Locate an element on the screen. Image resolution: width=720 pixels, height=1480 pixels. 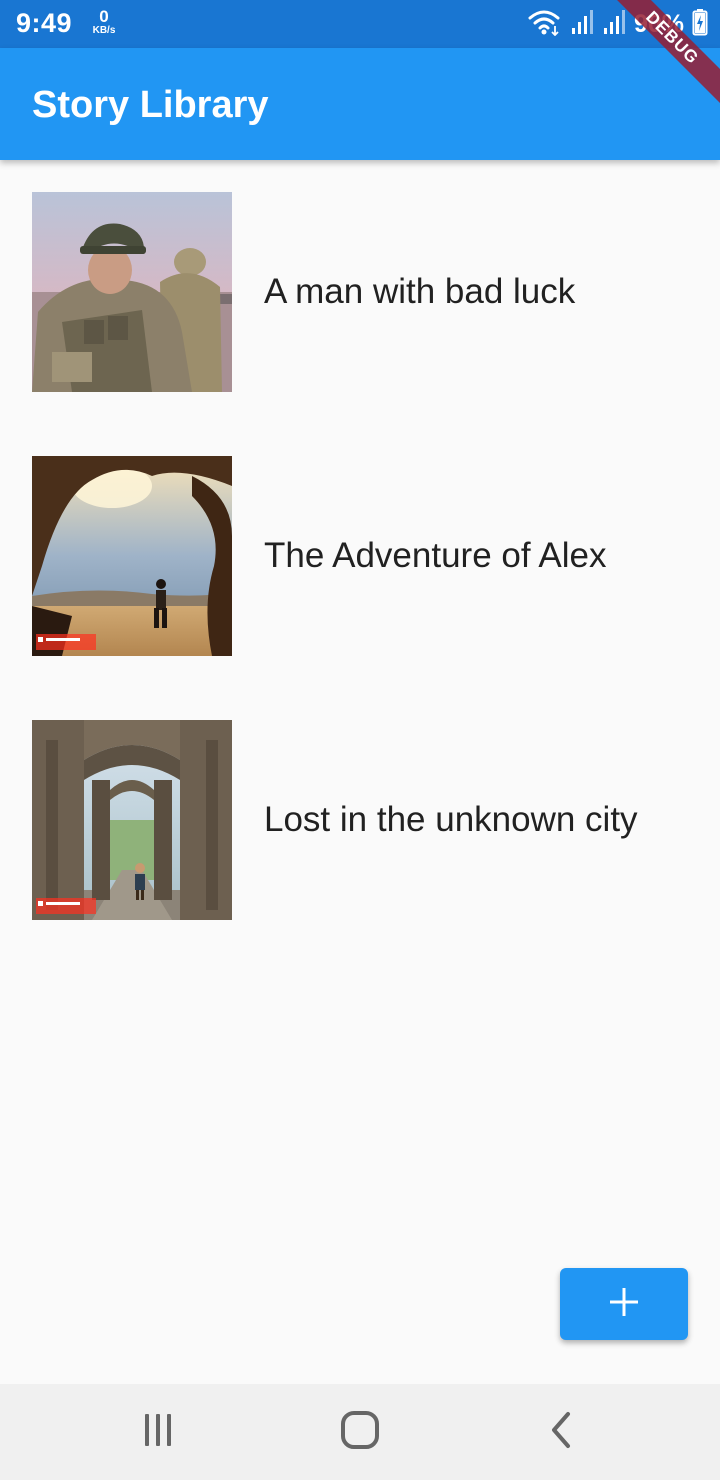
status-time: 9:49 is located at coordinates (44, 23).